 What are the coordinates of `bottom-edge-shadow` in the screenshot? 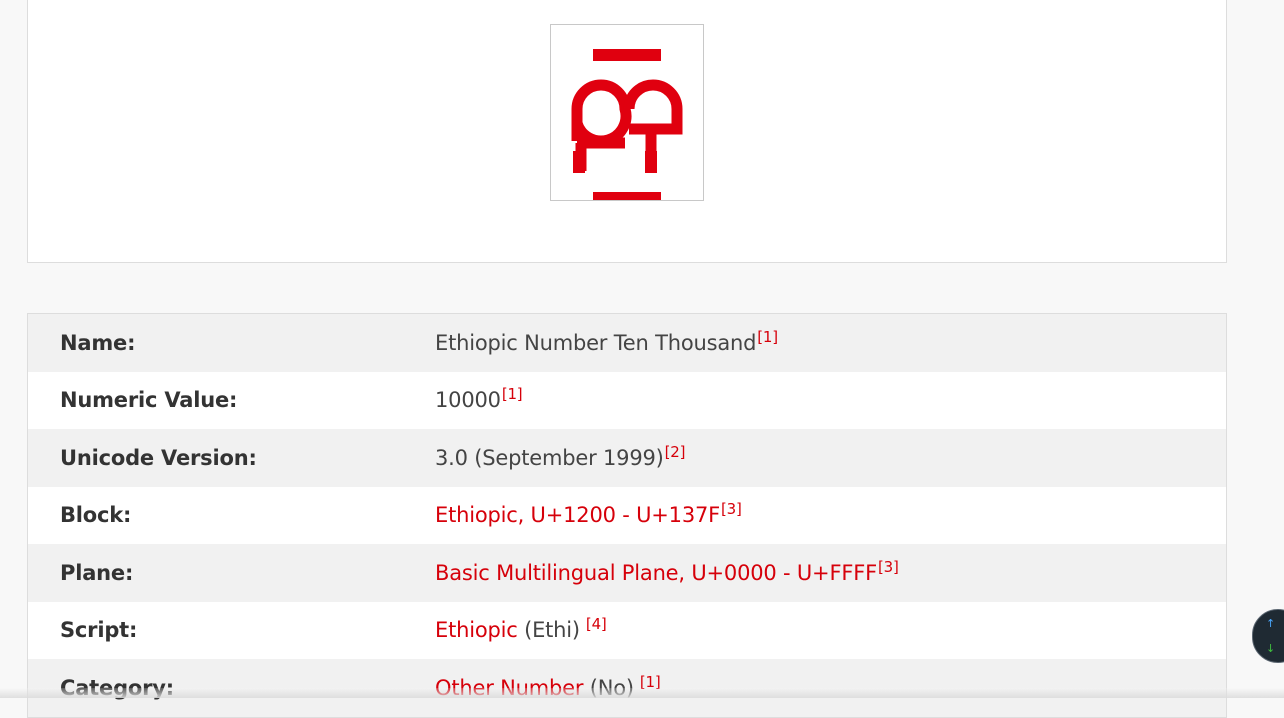 It's located at (642, 693).